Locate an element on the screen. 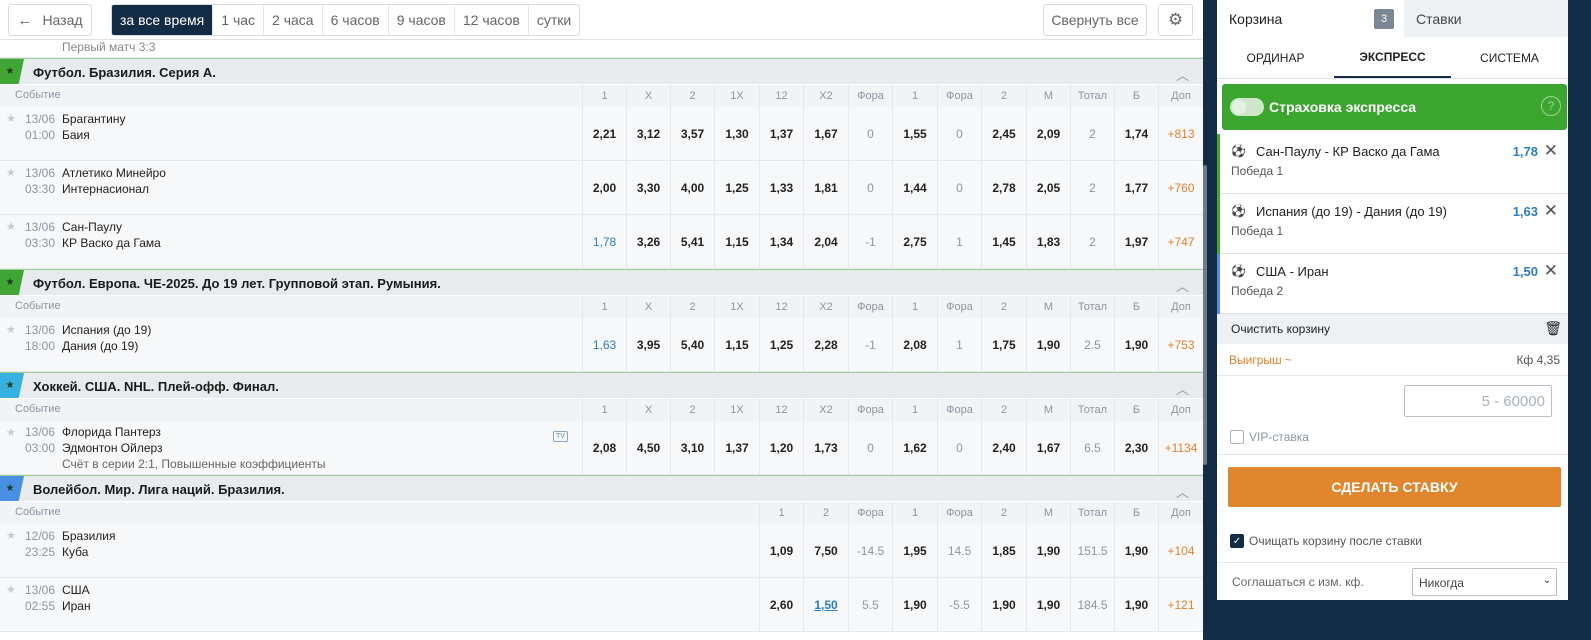  tv-icon: TV is located at coordinates (560, 436).